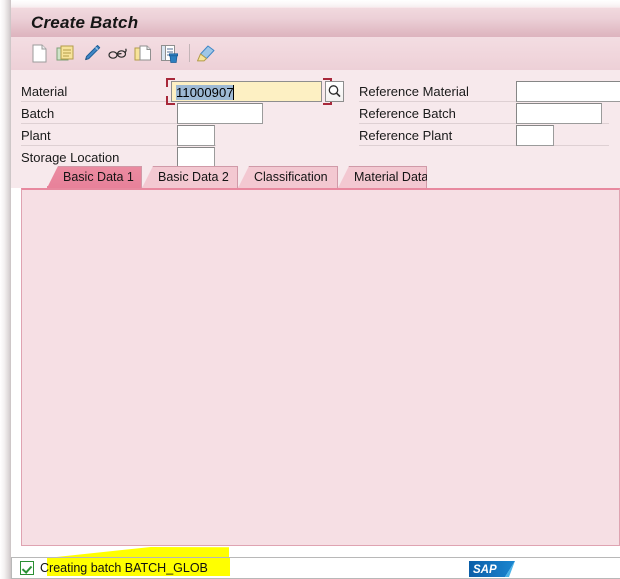  What do you see at coordinates (535, 135) in the screenshot?
I see `reference-plant-input` at bounding box center [535, 135].